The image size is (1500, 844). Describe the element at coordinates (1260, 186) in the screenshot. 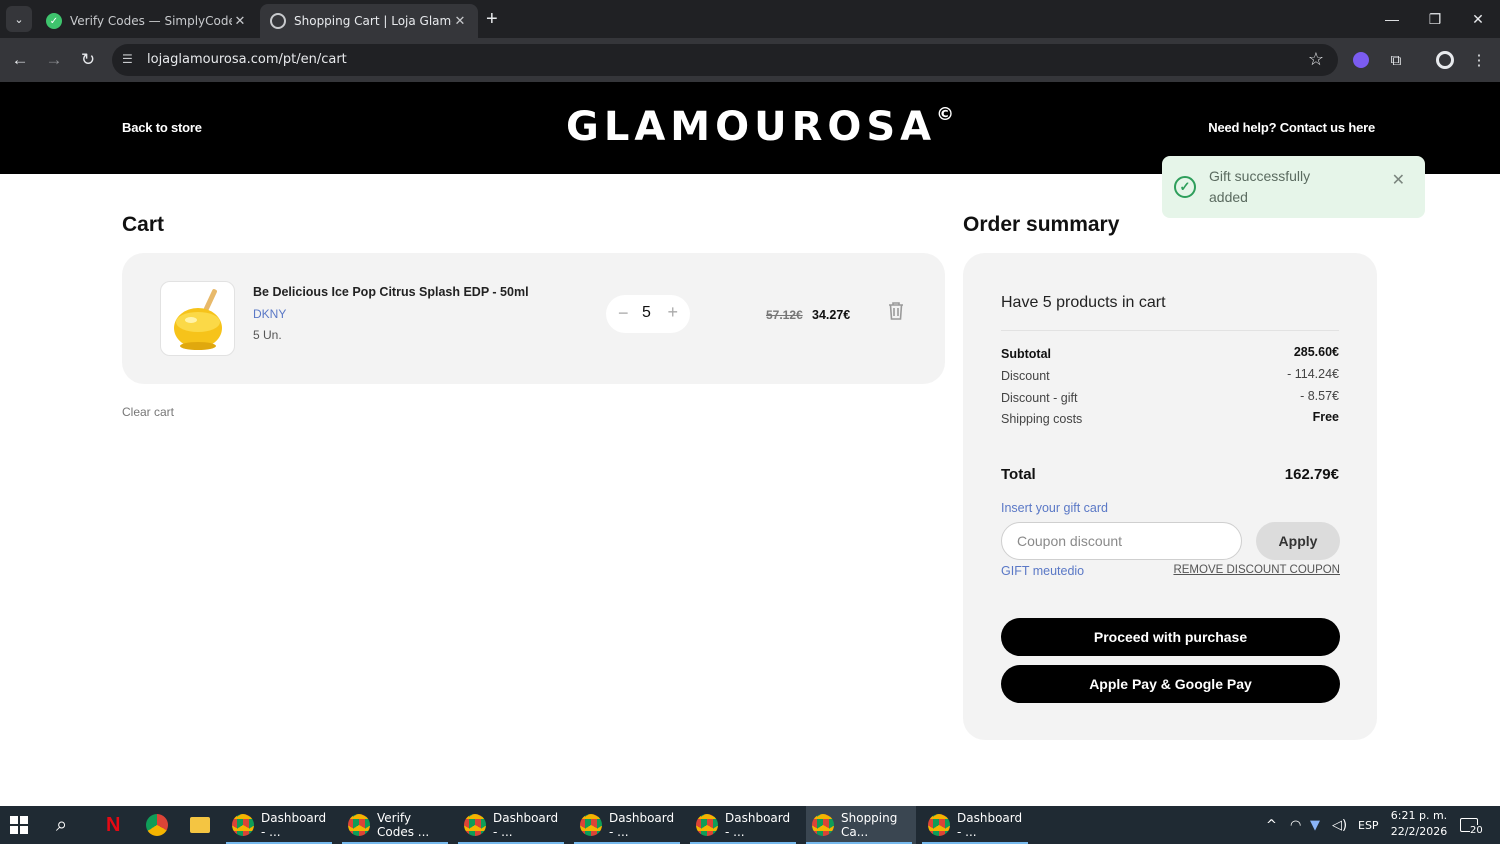

I see `toast-message: Gift successfully added` at that location.